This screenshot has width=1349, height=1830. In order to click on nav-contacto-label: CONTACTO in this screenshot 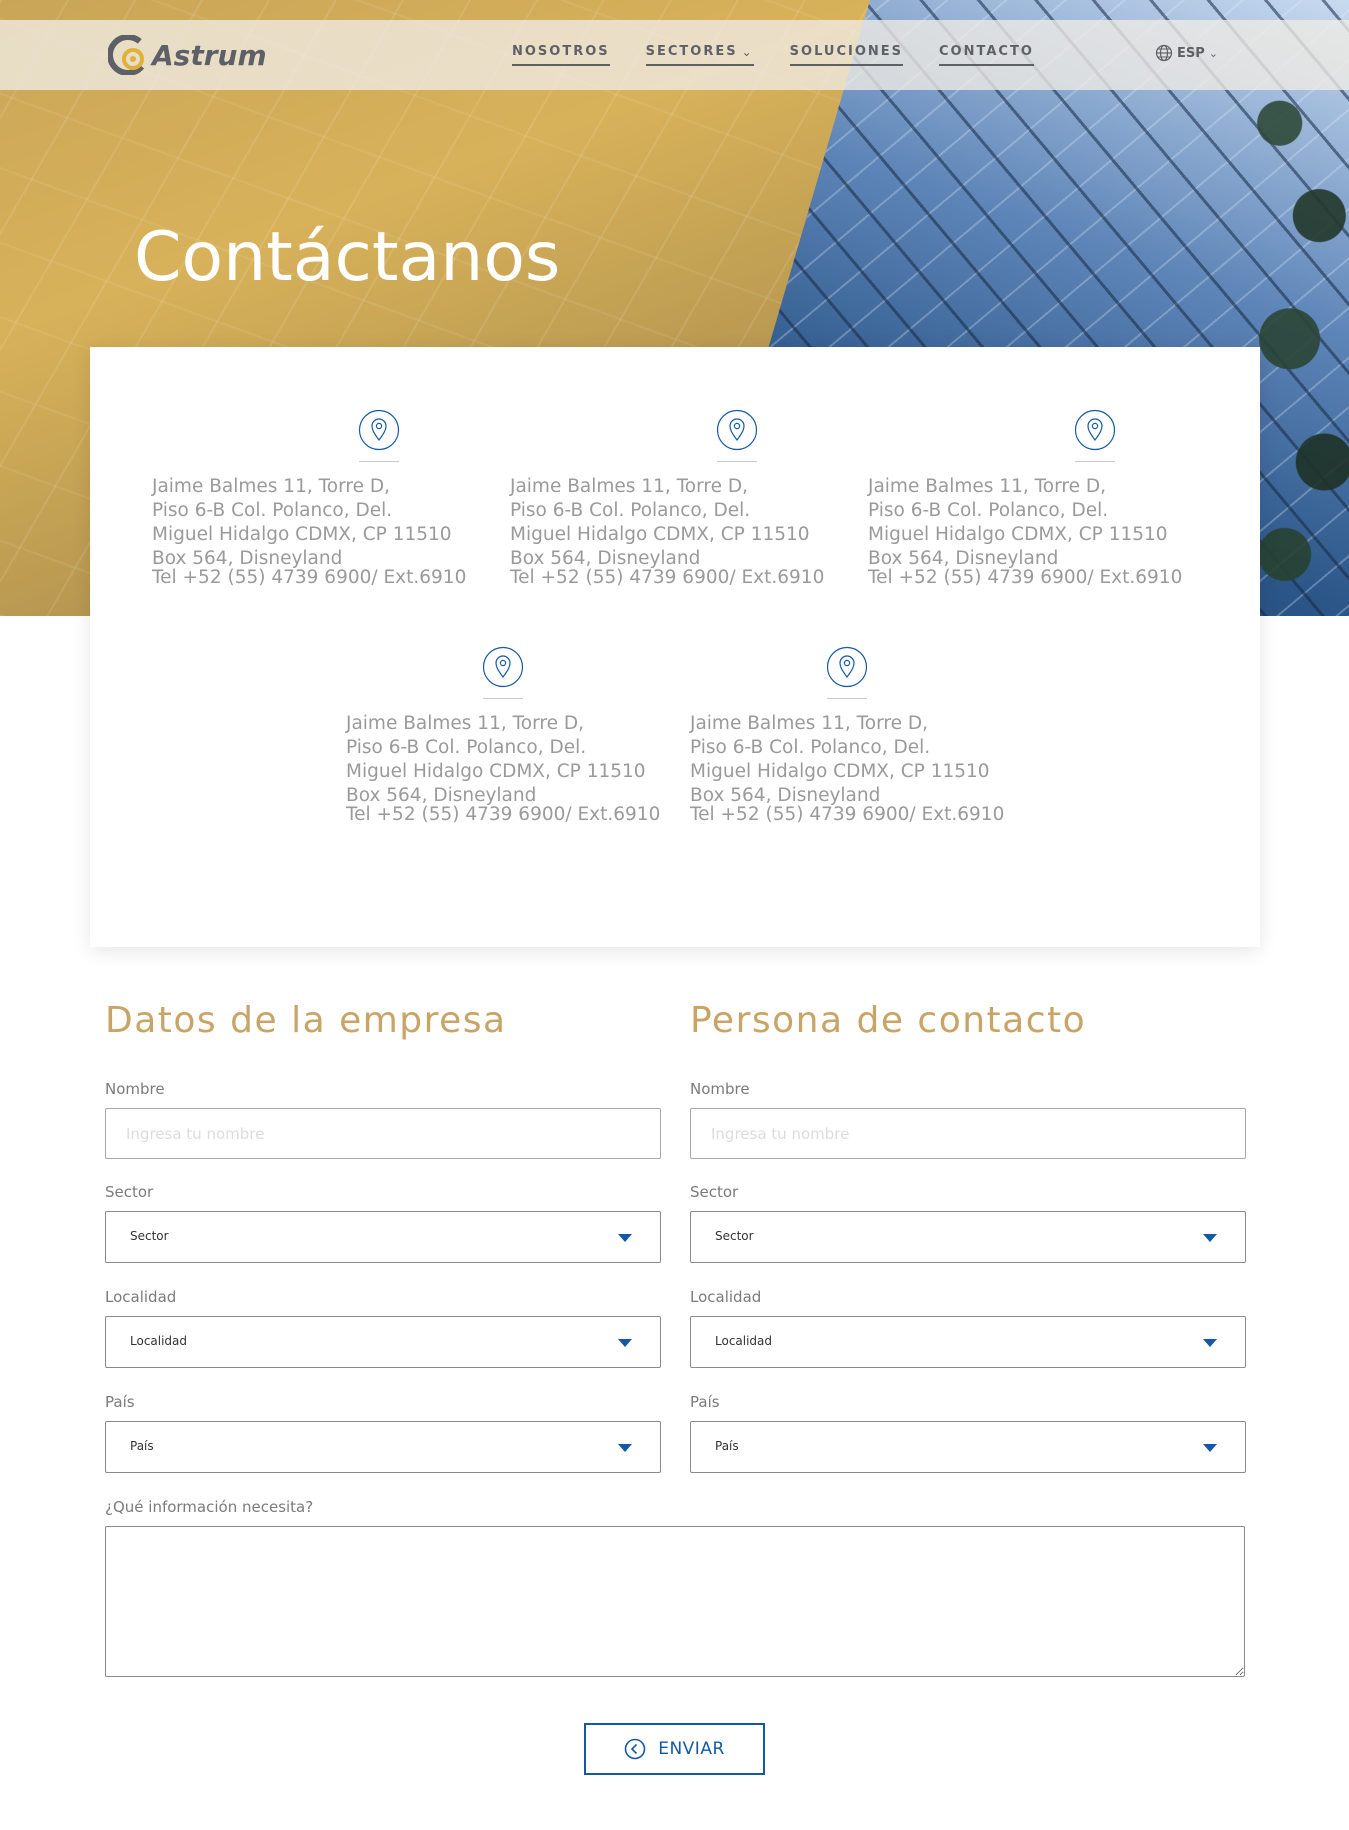, I will do `click(986, 51)`.